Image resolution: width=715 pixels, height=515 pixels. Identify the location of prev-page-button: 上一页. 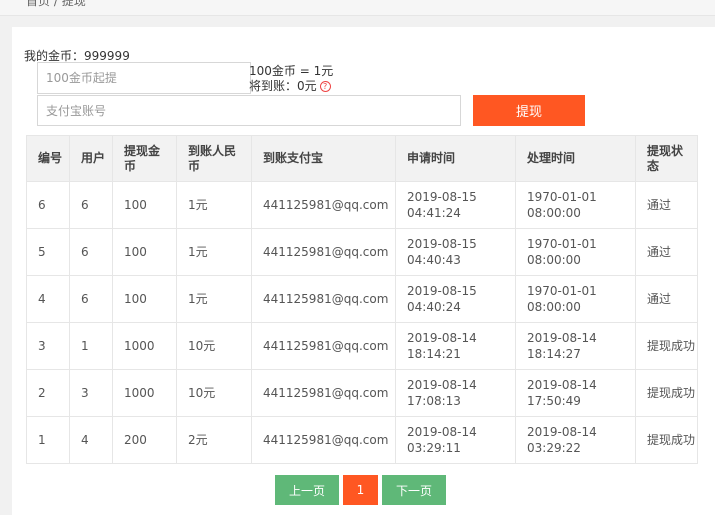
(307, 490).